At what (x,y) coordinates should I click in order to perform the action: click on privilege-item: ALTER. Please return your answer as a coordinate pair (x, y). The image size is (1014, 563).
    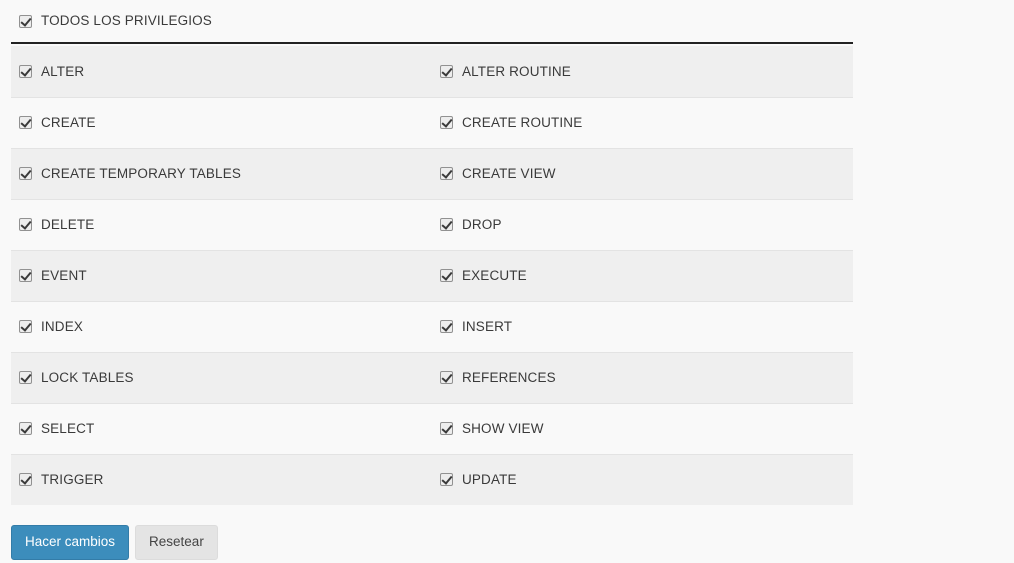
    Looking at the image, I should click on (225, 71).